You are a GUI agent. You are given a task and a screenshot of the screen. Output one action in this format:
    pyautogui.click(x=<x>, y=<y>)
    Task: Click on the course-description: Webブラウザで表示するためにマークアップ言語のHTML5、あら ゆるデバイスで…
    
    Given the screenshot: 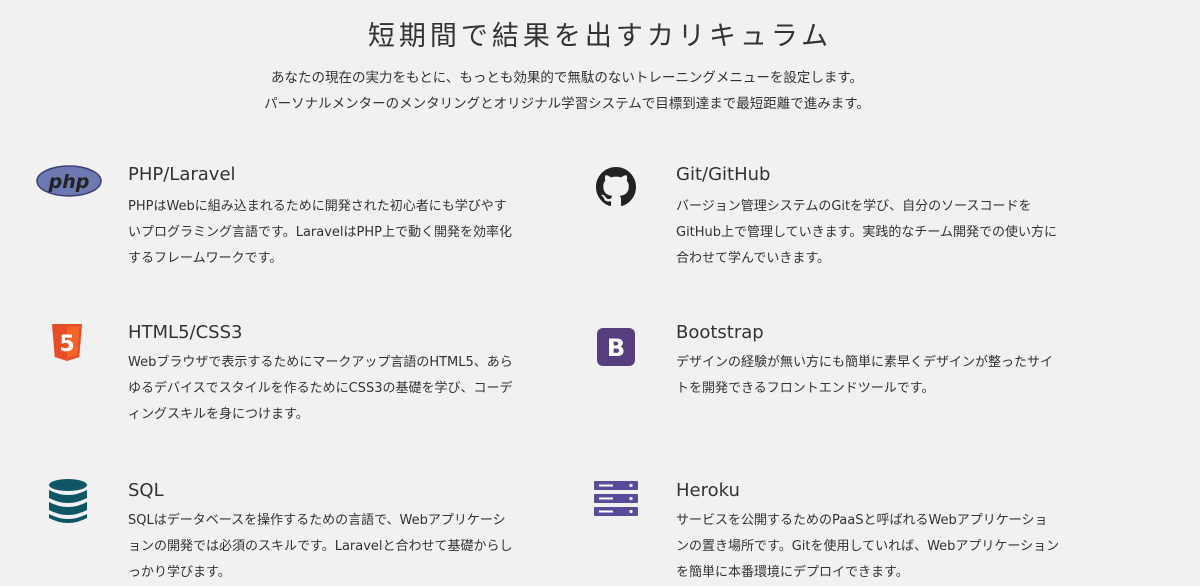 What is the action you would take?
    pyautogui.click(x=320, y=388)
    